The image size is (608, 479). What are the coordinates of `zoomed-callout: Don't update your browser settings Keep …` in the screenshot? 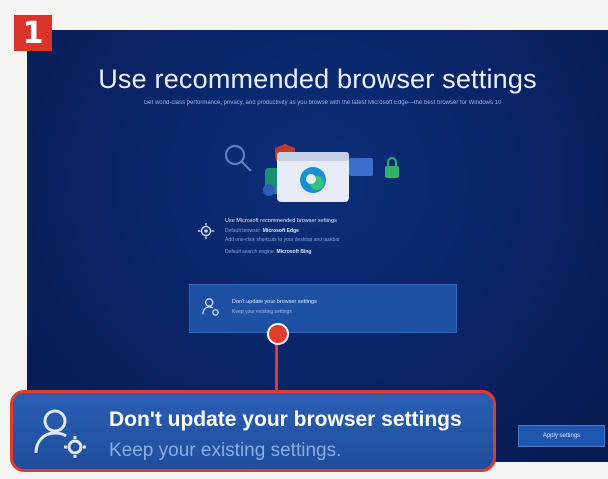 It's located at (253, 431).